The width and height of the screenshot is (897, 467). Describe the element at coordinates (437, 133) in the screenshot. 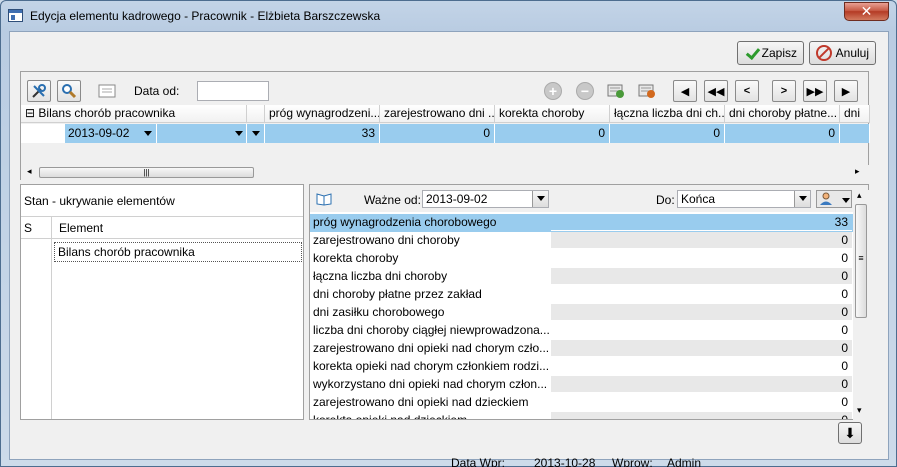

I see `cell-2: 0` at that location.